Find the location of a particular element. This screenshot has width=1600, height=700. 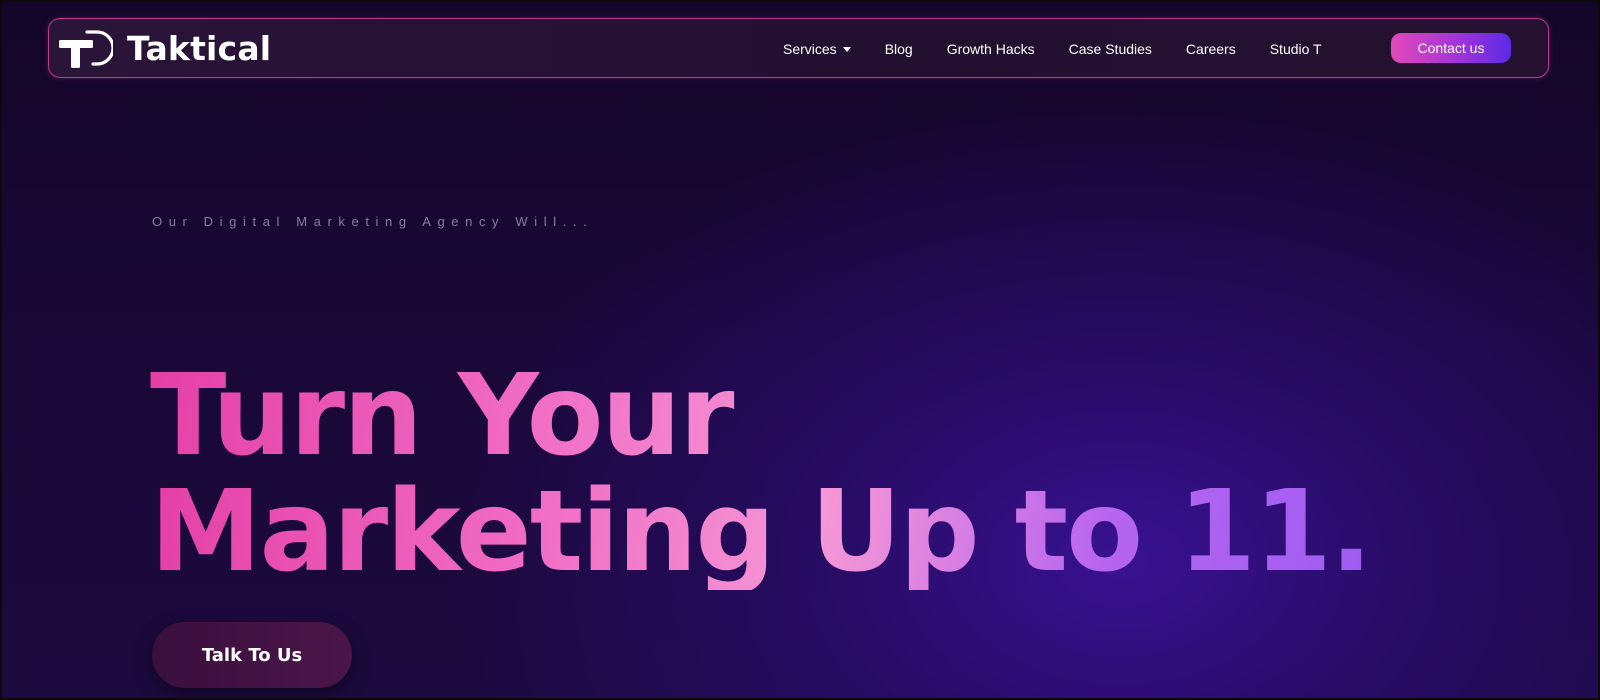

nav-item-label: Blog is located at coordinates (898, 49).